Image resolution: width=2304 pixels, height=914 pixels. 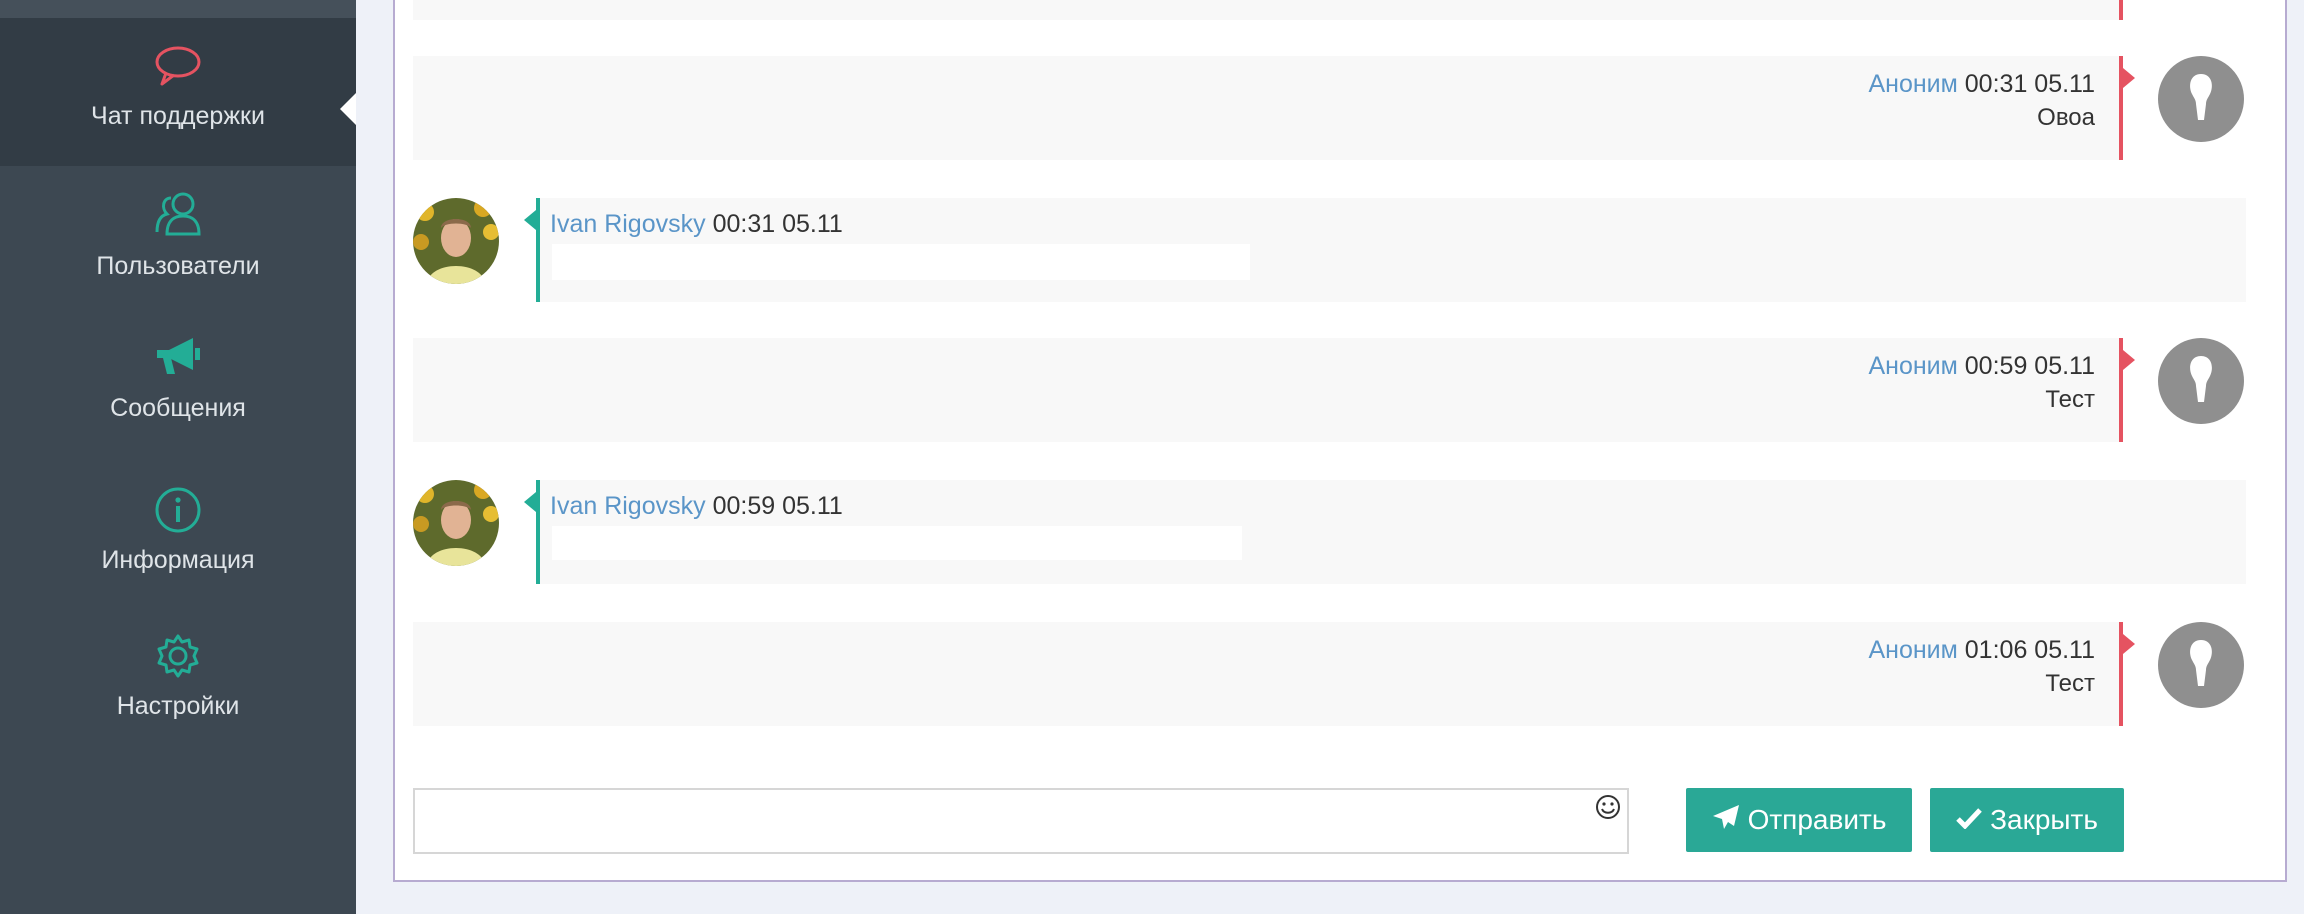 I want to click on sidebar-item-support-chat: Чат поддержки, so click(x=178, y=92).